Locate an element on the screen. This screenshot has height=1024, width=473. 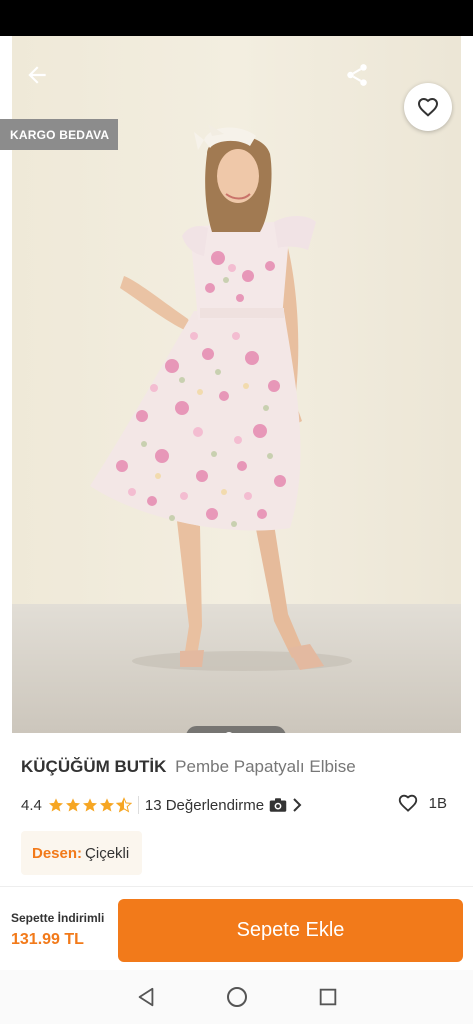
share-icon is located at coordinates (357, 75).